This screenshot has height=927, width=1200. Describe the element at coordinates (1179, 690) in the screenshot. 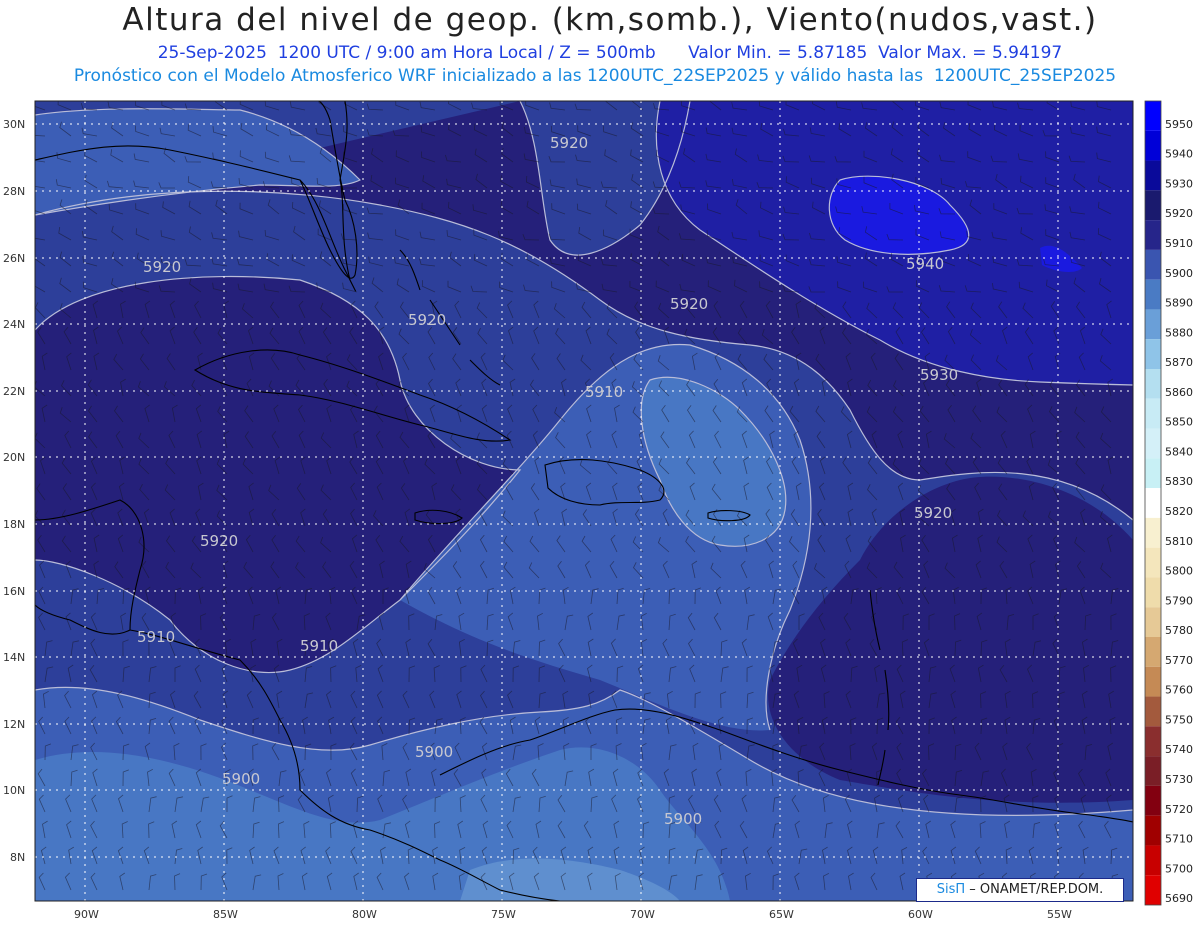

I see `colorbar-label: 5760` at that location.